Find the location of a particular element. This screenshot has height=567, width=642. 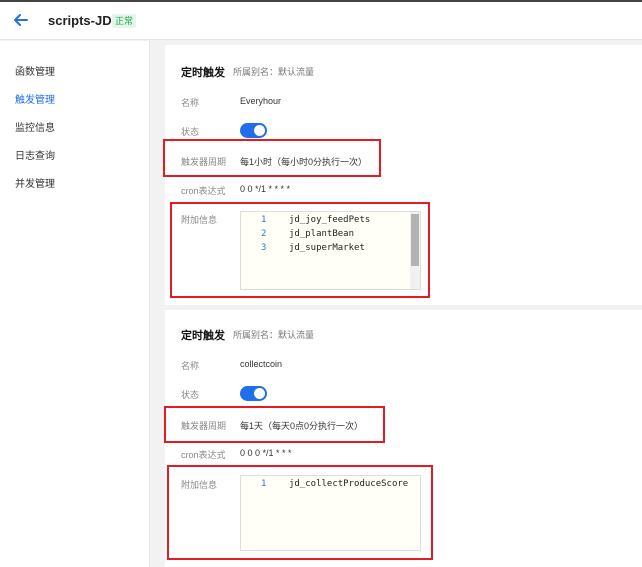

sidebar-item-logs: 日志查询 is located at coordinates (35, 154).